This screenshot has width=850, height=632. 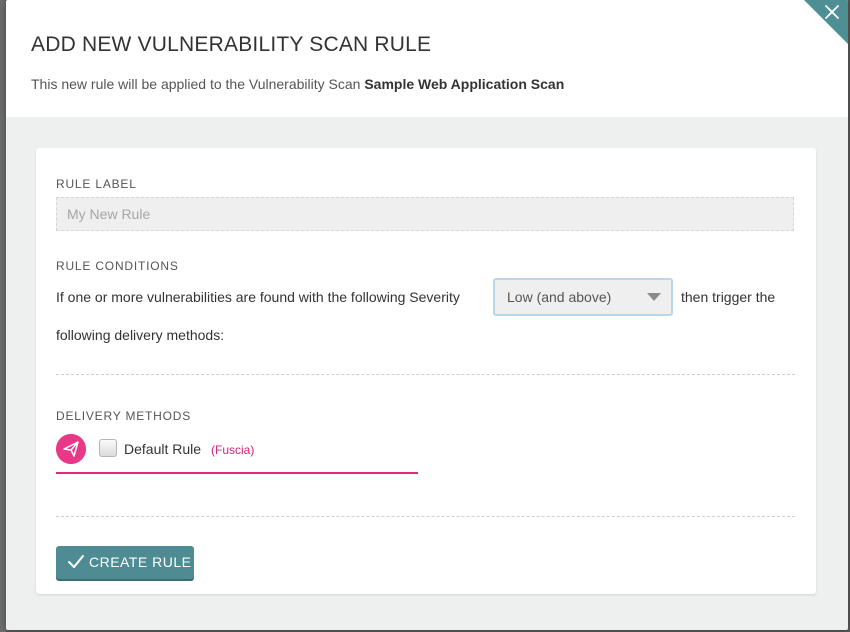 I want to click on delivery-method-tag: (Fuscia), so click(x=233, y=450).